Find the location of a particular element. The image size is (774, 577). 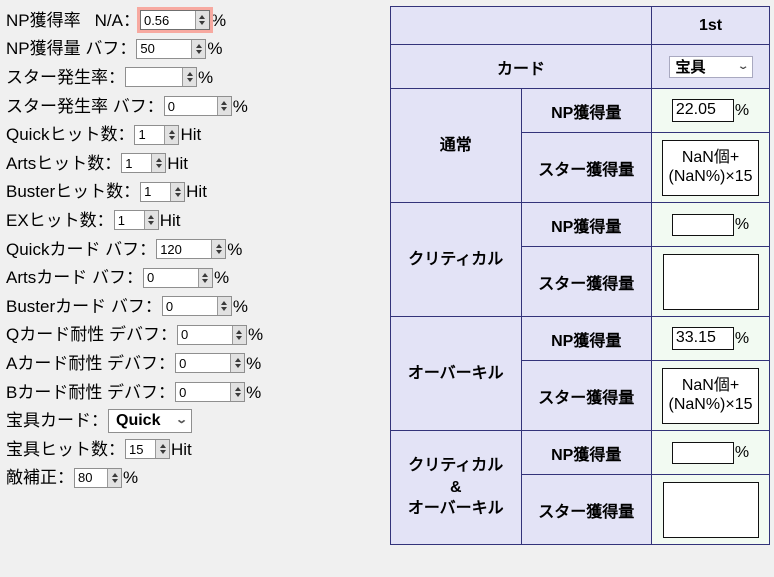

stepper-b-card-resist-debuff is located at coordinates (237, 392).